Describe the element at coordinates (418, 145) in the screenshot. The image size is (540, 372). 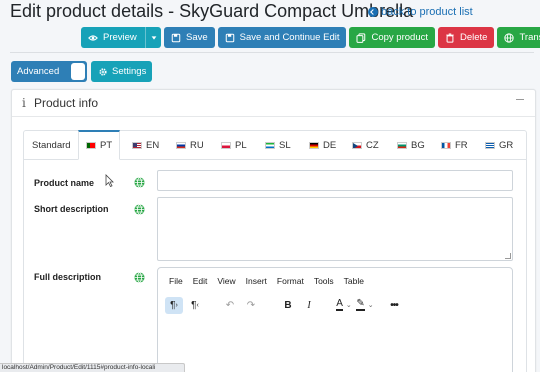
I see `tab-label: BG` at that location.